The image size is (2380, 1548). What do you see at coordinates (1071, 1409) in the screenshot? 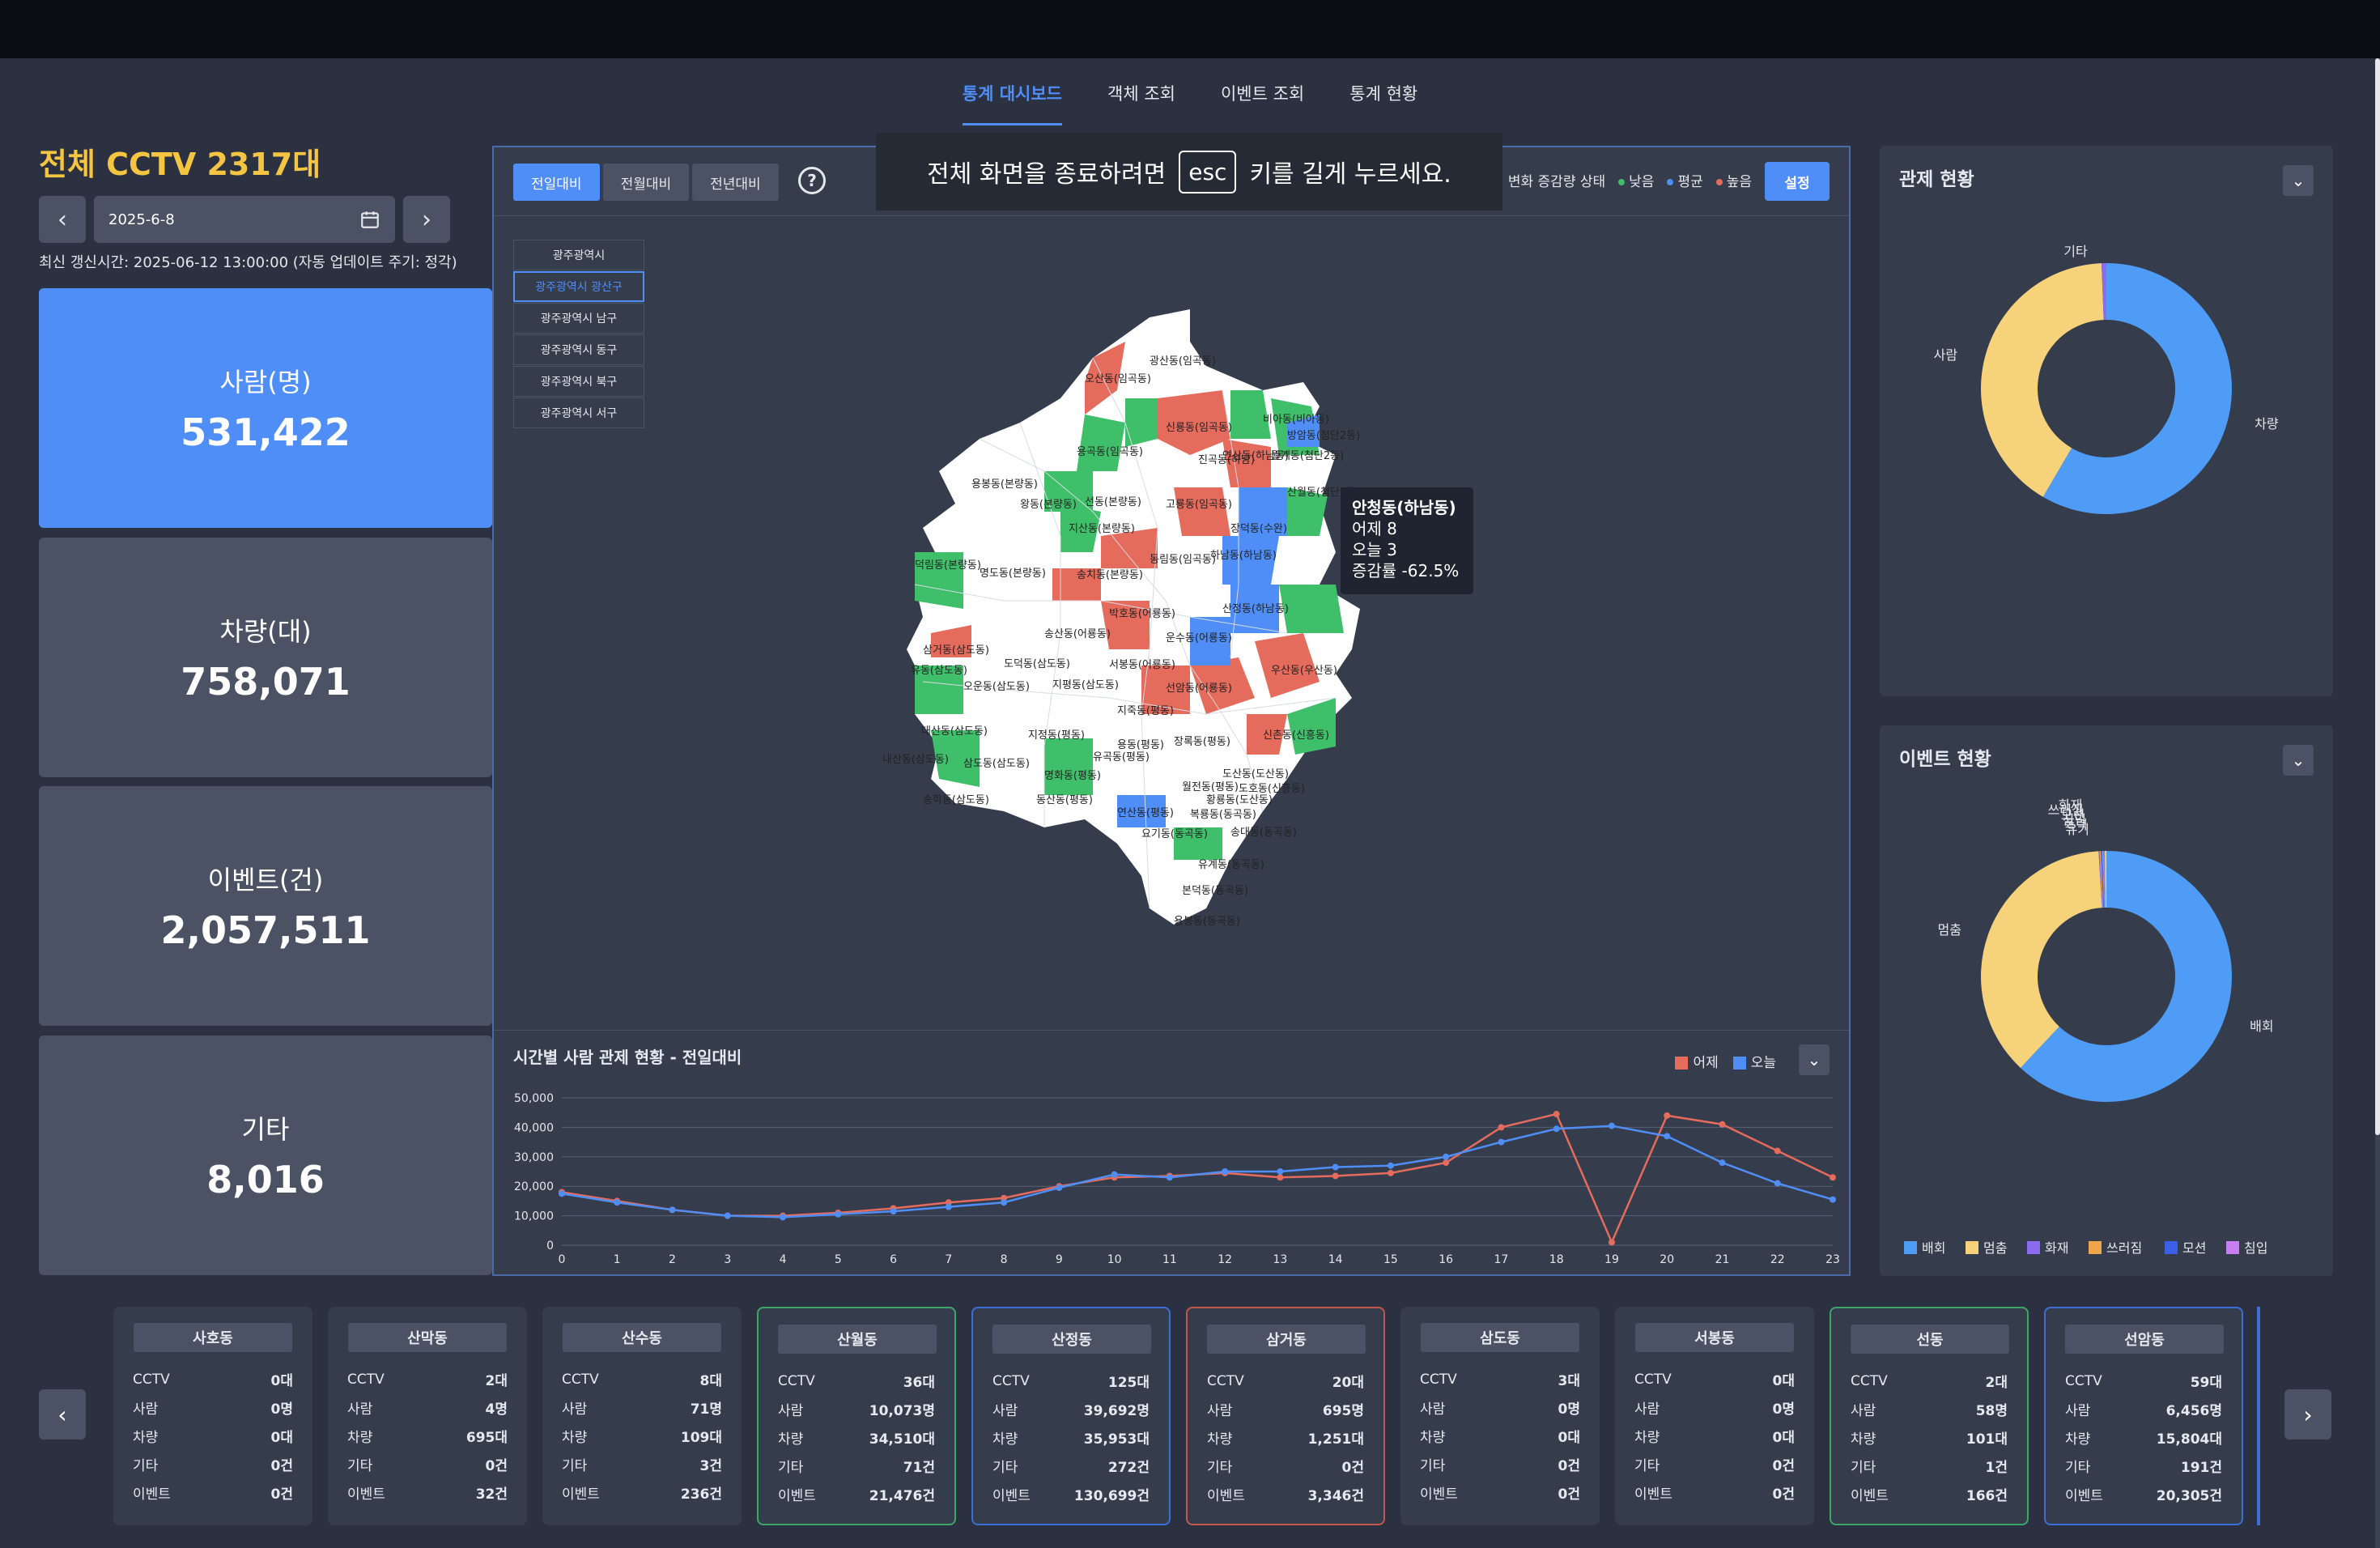
I see `dong-stat-row: 사람 39,692명` at bounding box center [1071, 1409].